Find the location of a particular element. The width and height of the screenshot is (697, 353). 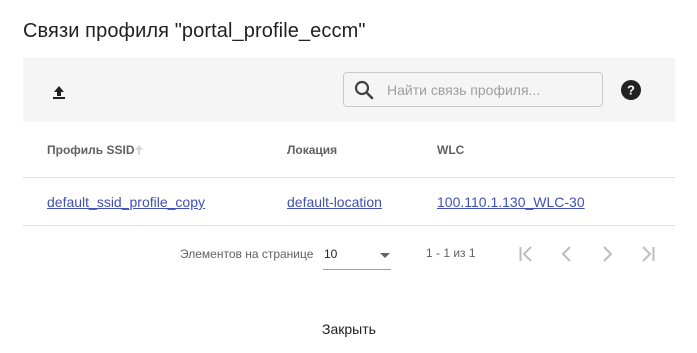

cell-ssid-profile: default_ssid_profile_copy is located at coordinates (126, 202).